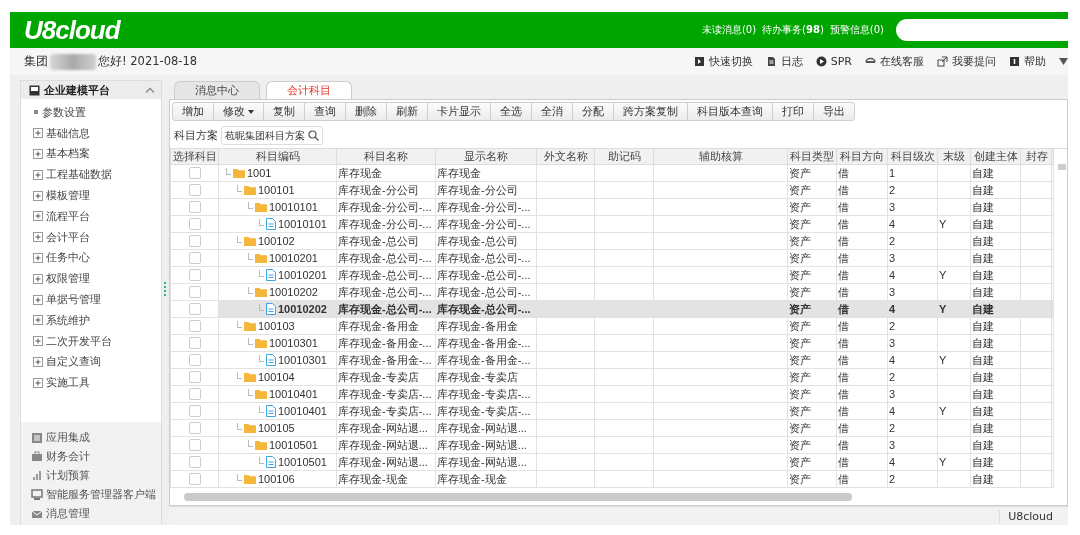  I want to click on sidebar-item: 任务中心, so click(68, 258).